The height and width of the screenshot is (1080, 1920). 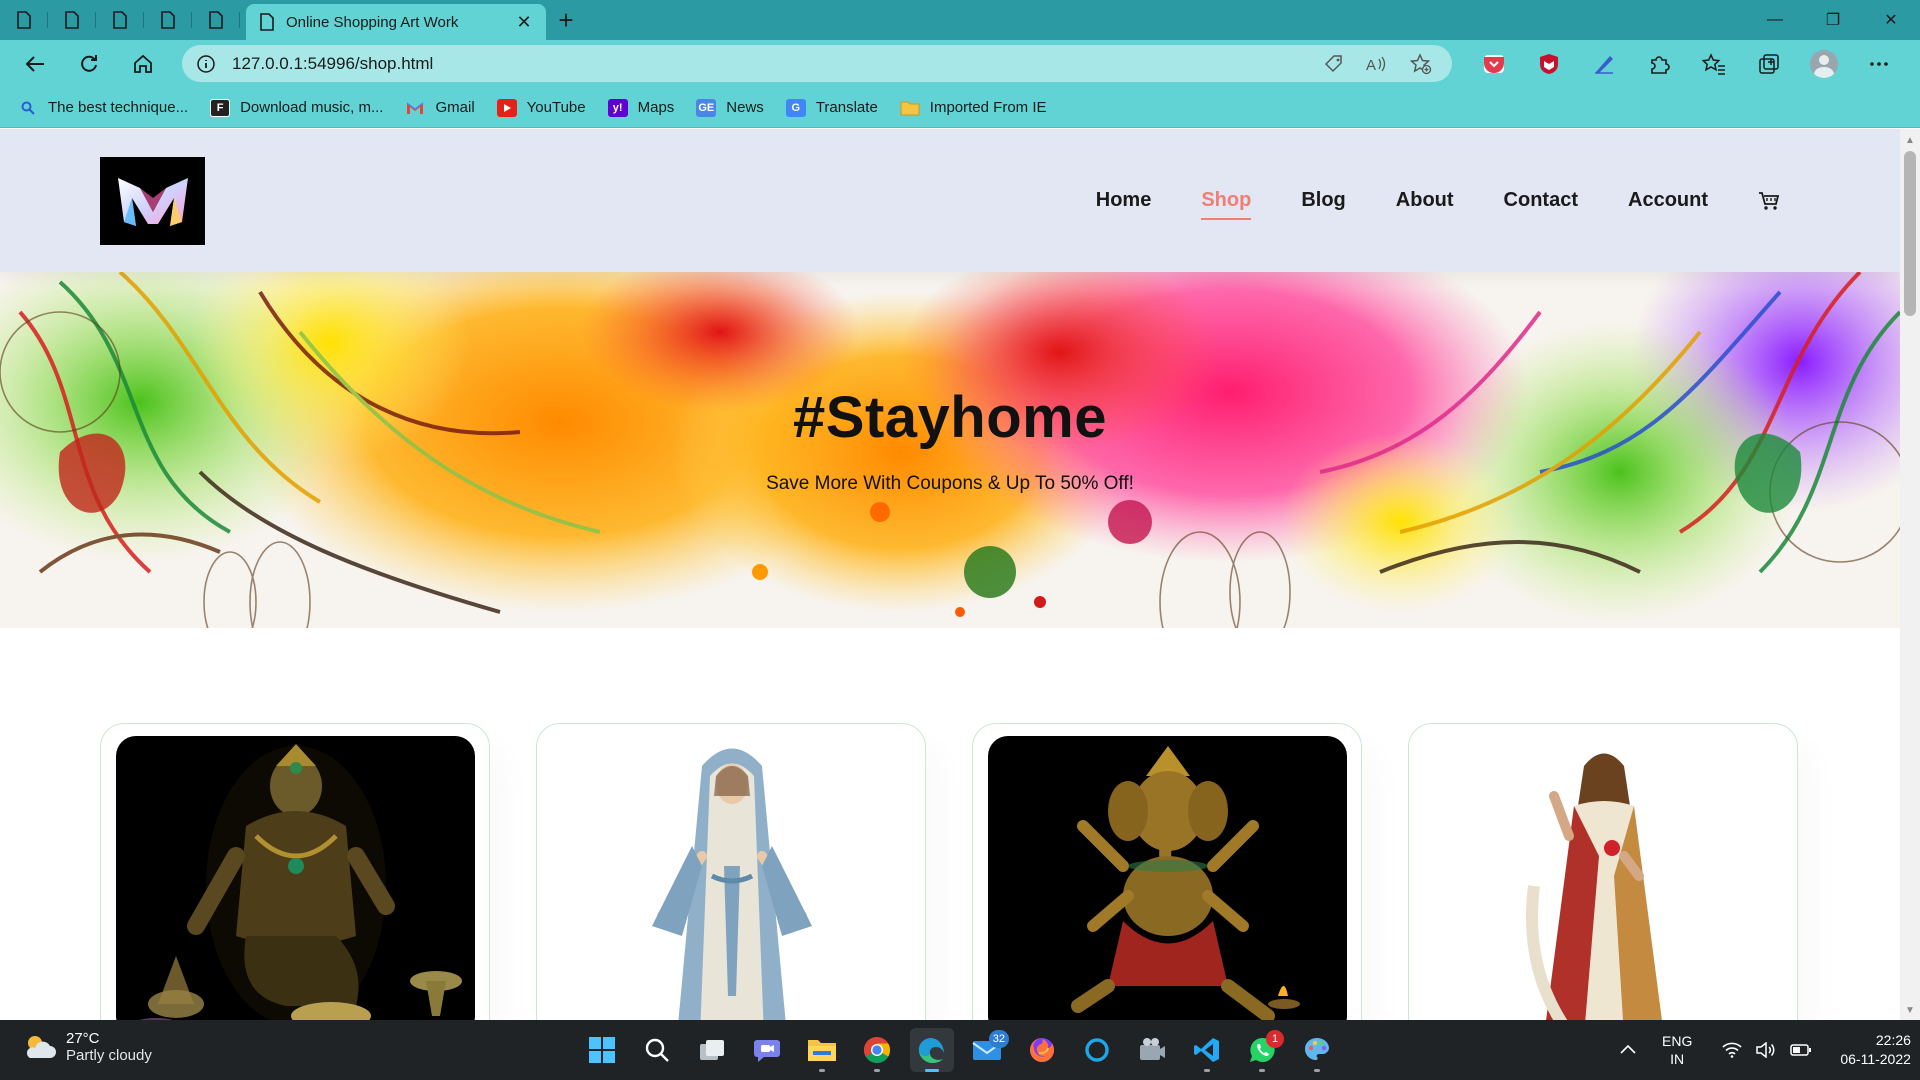 What do you see at coordinates (1275, 1039) in the screenshot?
I see `whatsapp-badge: 1` at bounding box center [1275, 1039].